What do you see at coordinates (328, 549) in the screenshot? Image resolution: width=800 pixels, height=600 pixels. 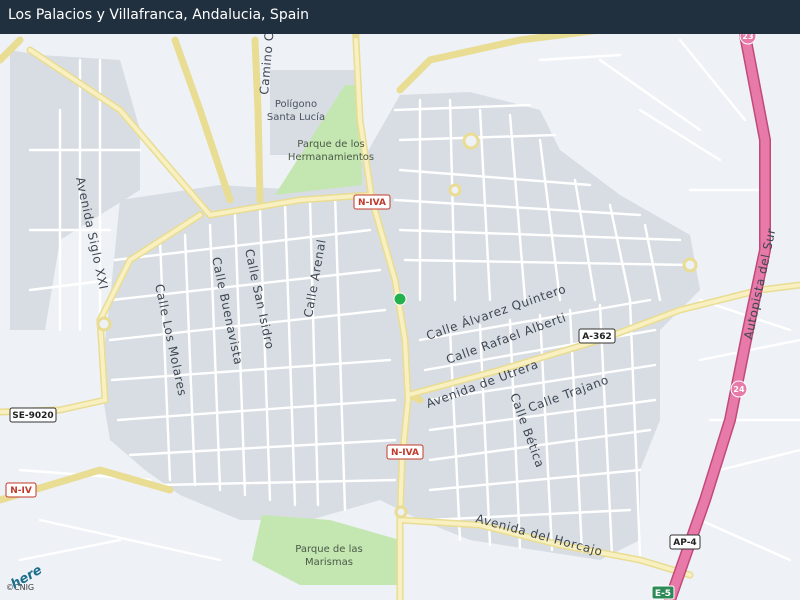 I see `label-parque-marismas: Parque de las` at bounding box center [328, 549].